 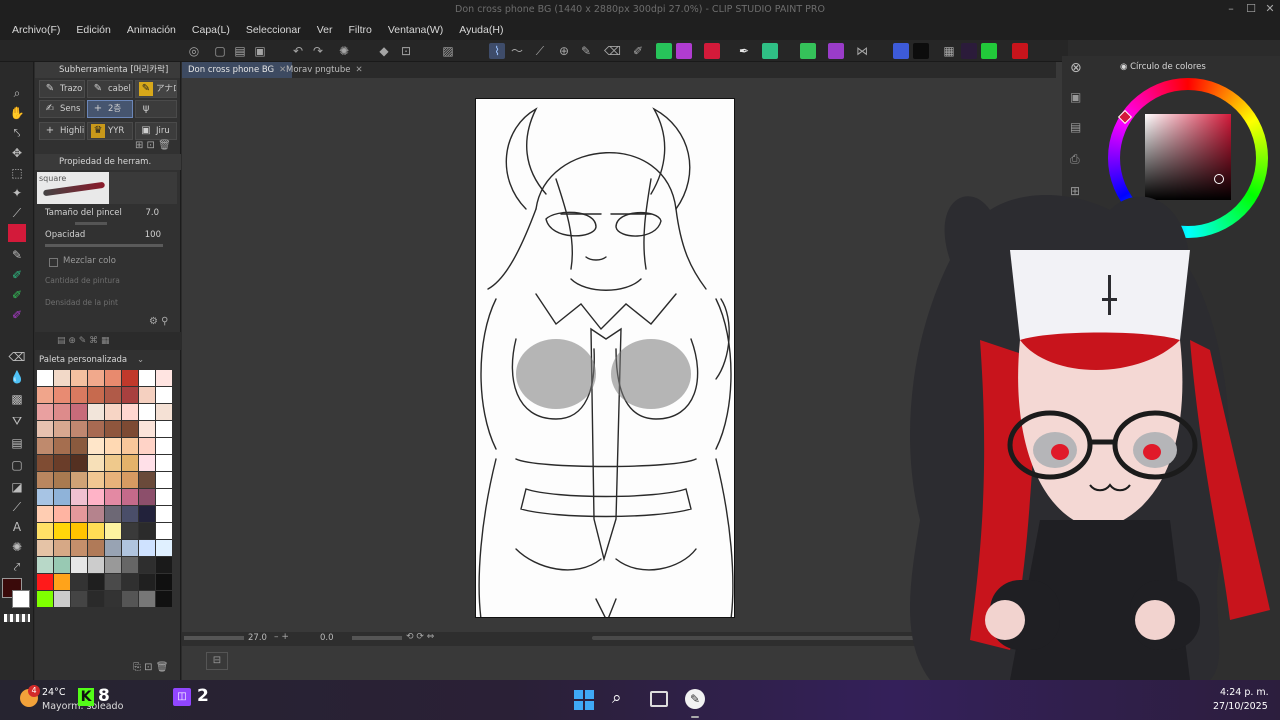 What do you see at coordinates (617, 698) in the screenshot?
I see `search-icon: ⌕` at bounding box center [617, 698].